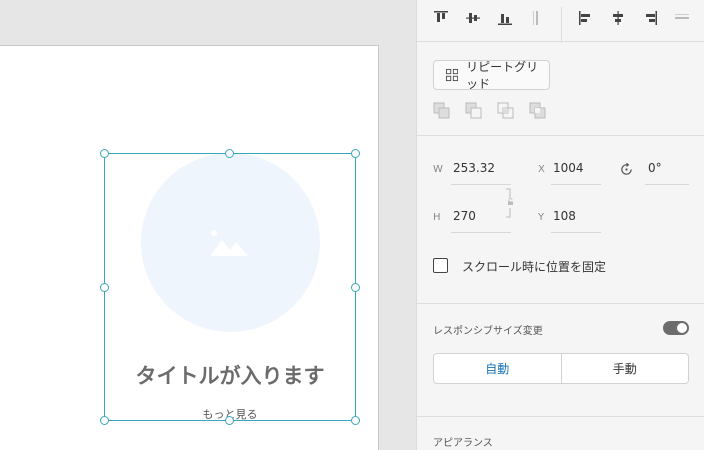 This screenshot has width=704, height=450. I want to click on align-right-button, so click(650, 18).